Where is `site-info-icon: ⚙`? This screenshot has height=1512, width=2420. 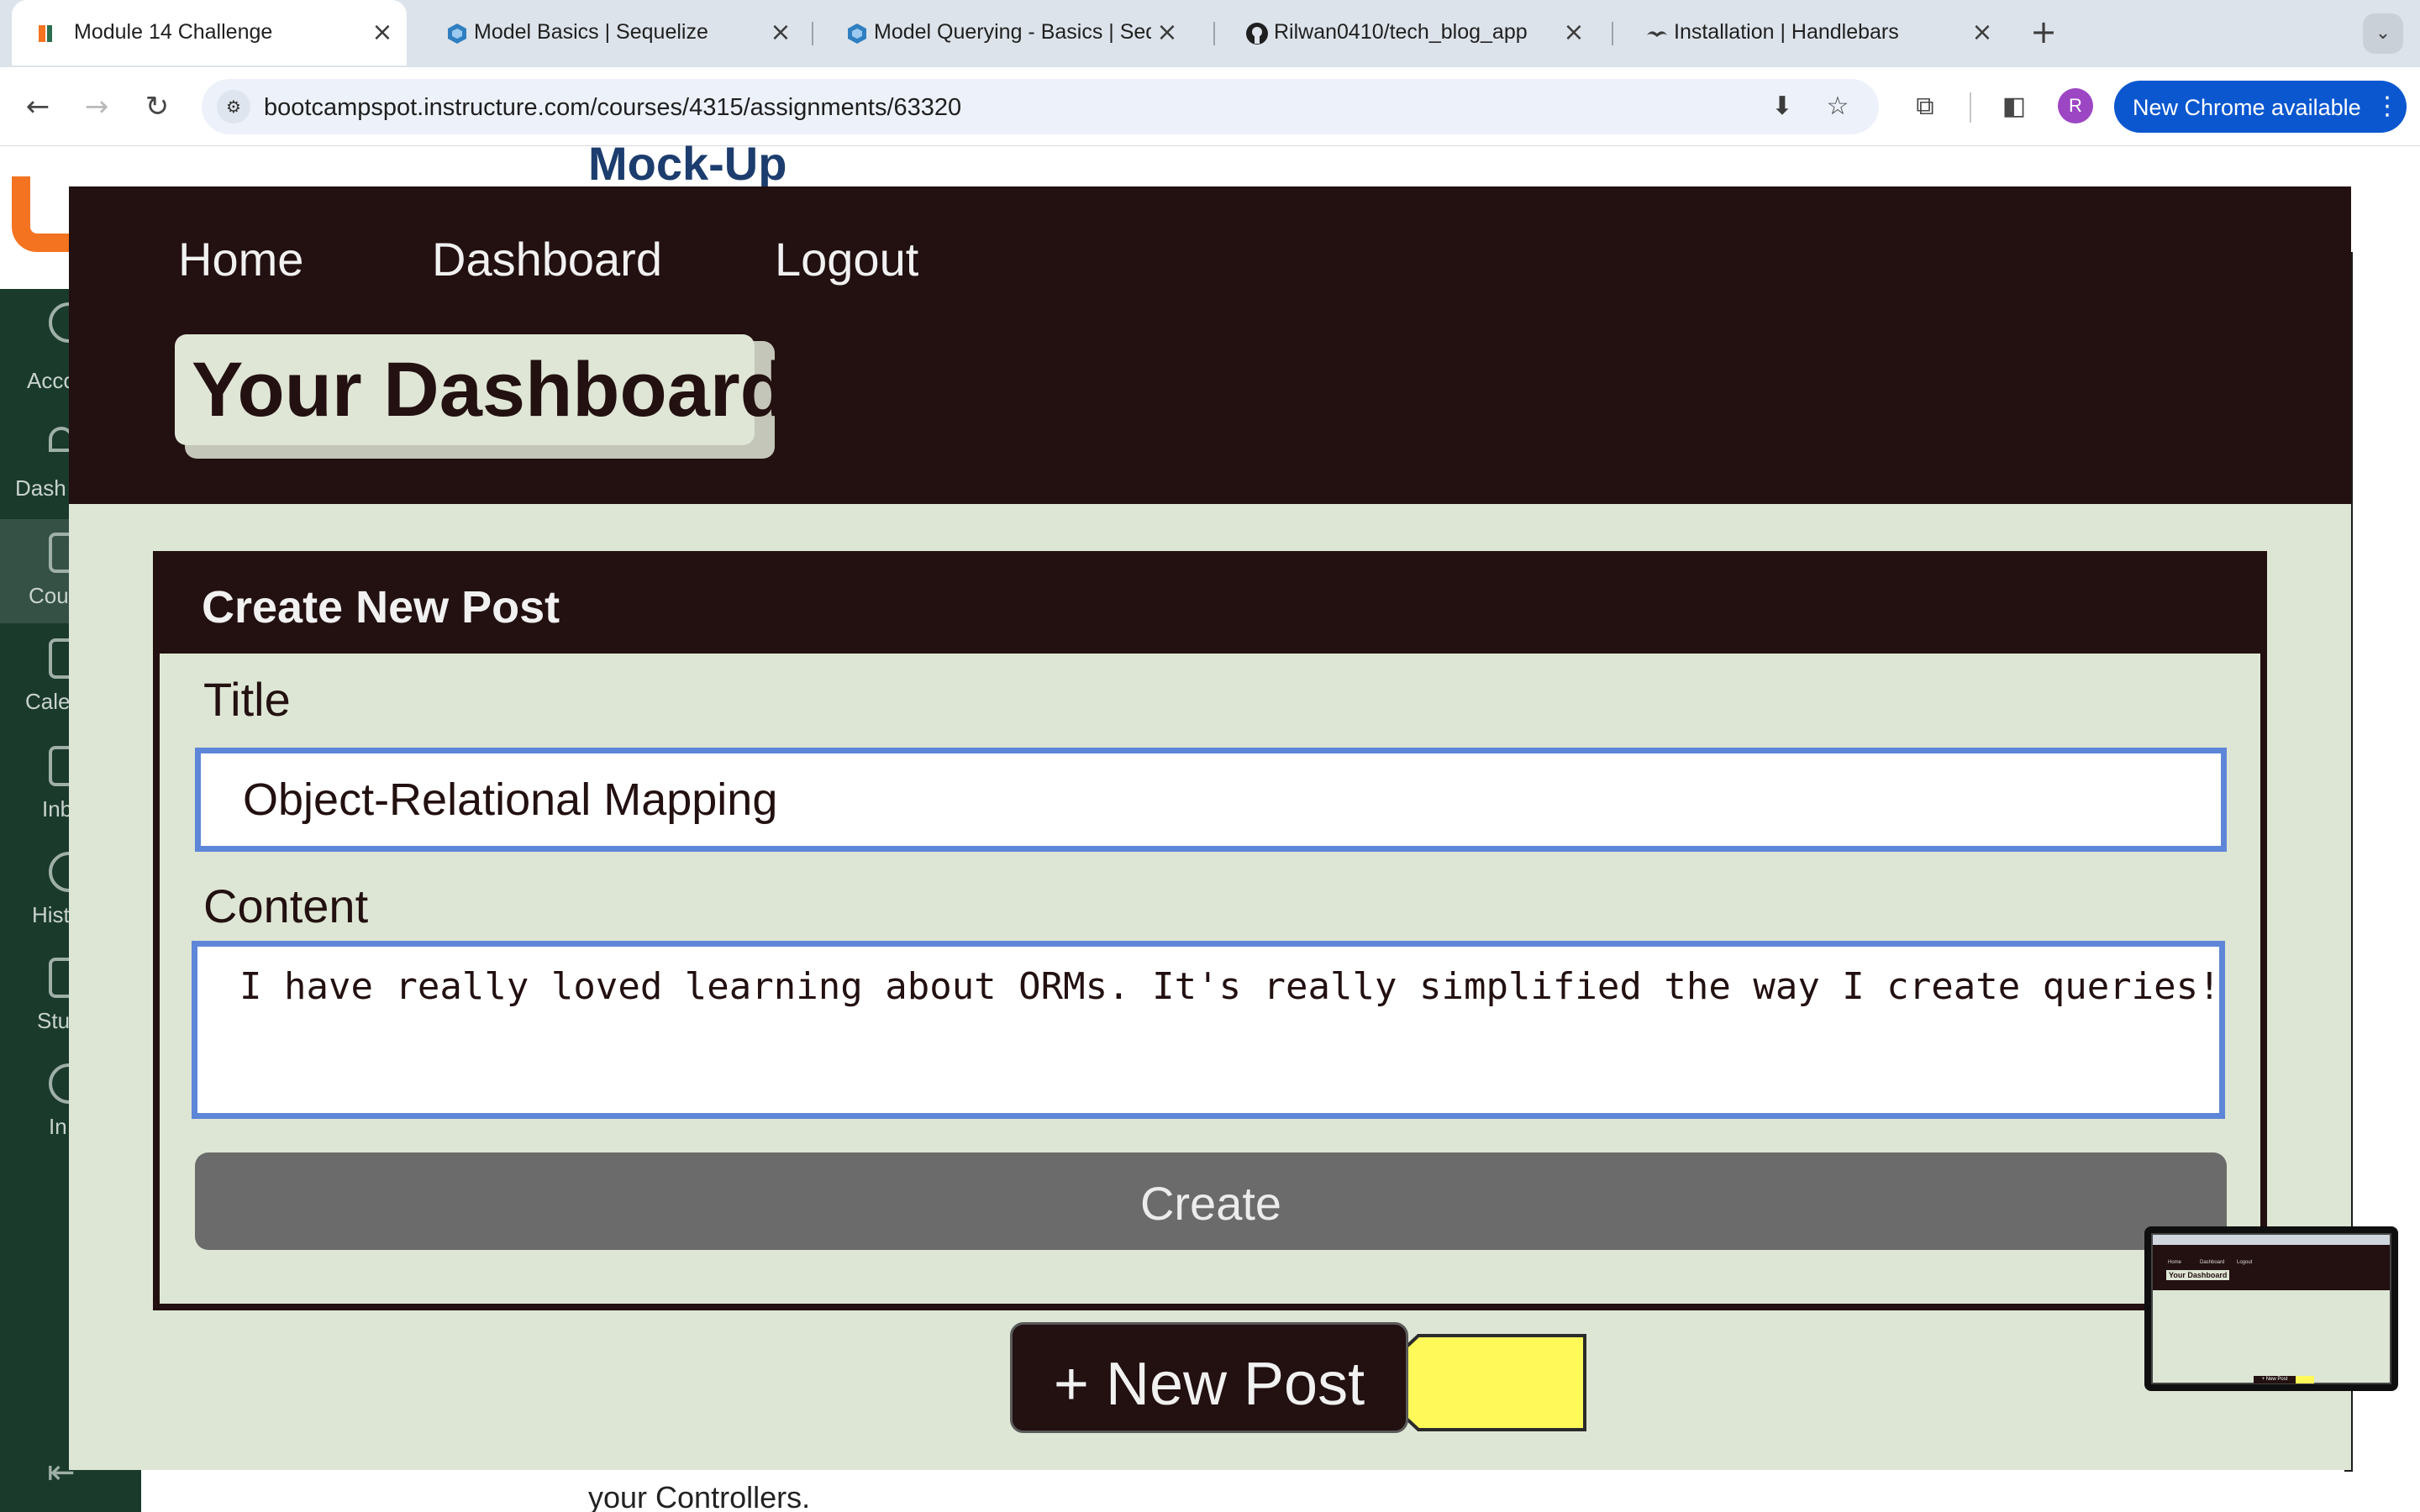 site-info-icon: ⚙ is located at coordinates (233, 106).